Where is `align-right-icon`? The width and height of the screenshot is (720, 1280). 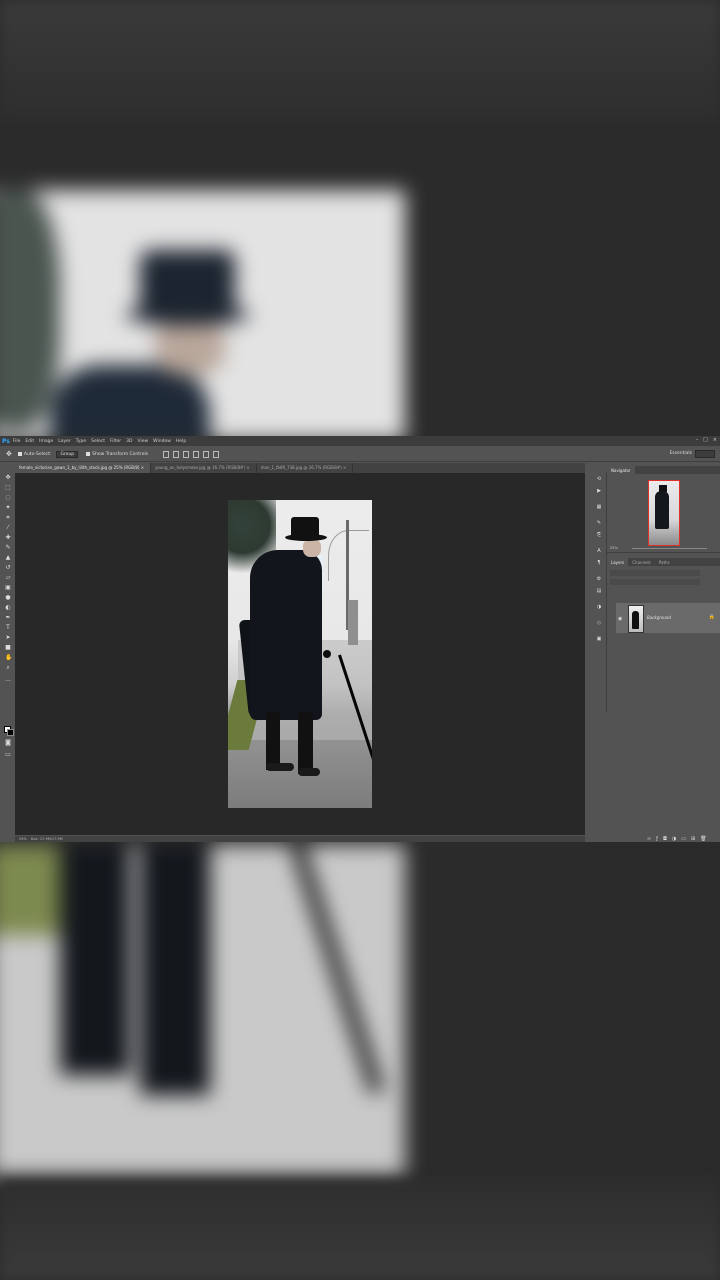 align-right-icon is located at coordinates (216, 454).